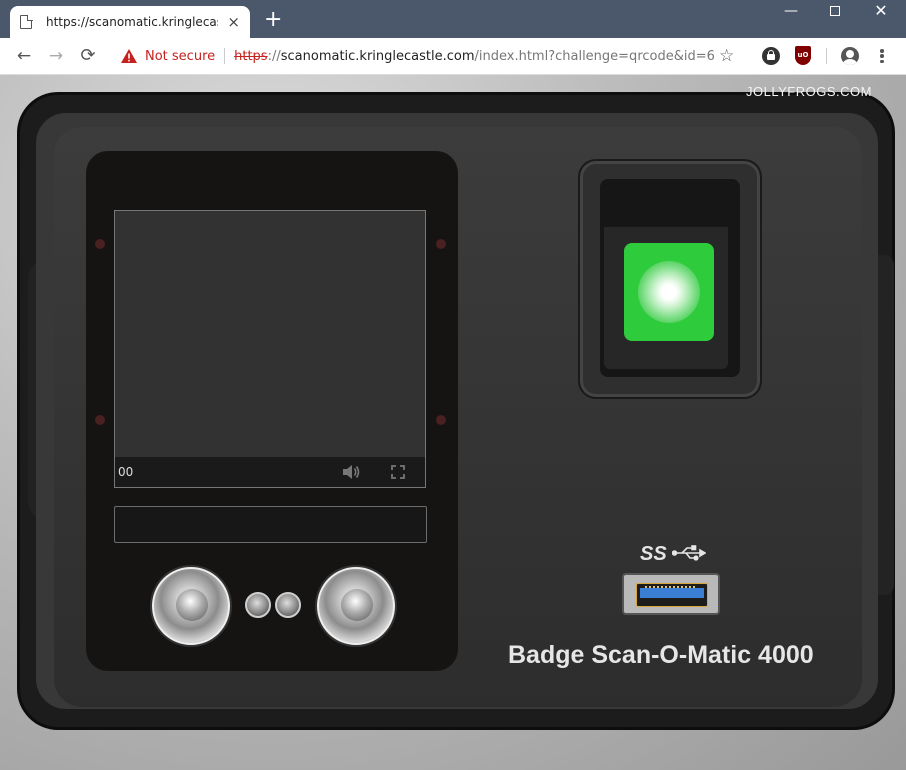  I want to click on maximize-icon, so click(835, 11).